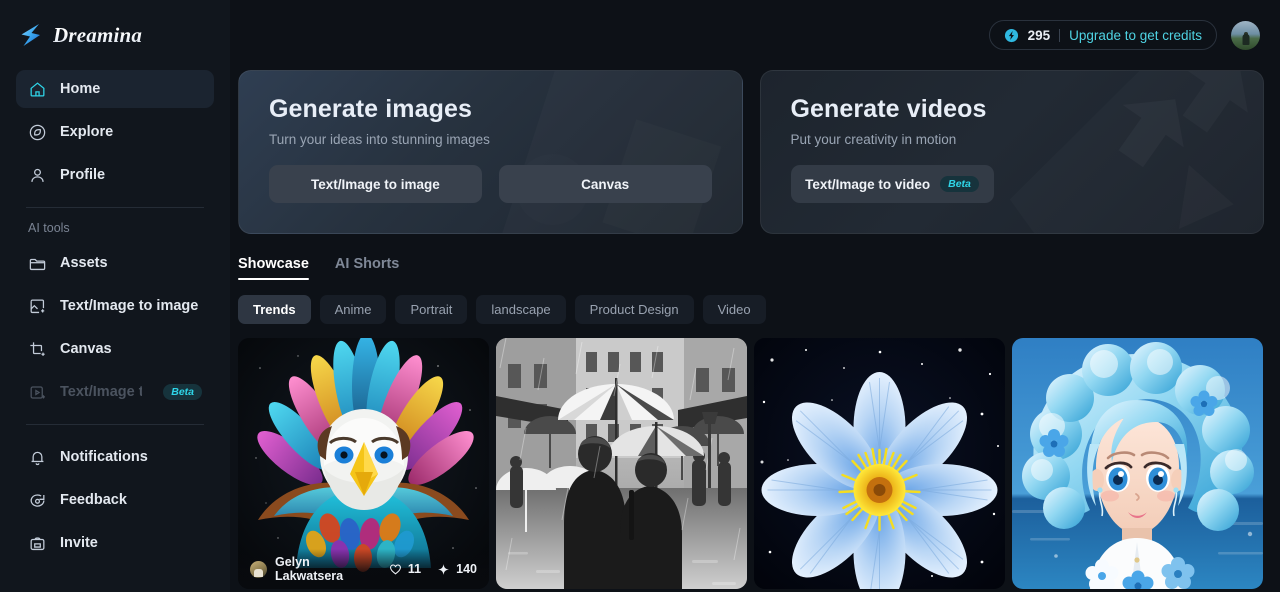 Image resolution: width=1280 pixels, height=592 pixels. Describe the element at coordinates (1011, 35) in the screenshot. I see `credit-coin-icon` at that location.